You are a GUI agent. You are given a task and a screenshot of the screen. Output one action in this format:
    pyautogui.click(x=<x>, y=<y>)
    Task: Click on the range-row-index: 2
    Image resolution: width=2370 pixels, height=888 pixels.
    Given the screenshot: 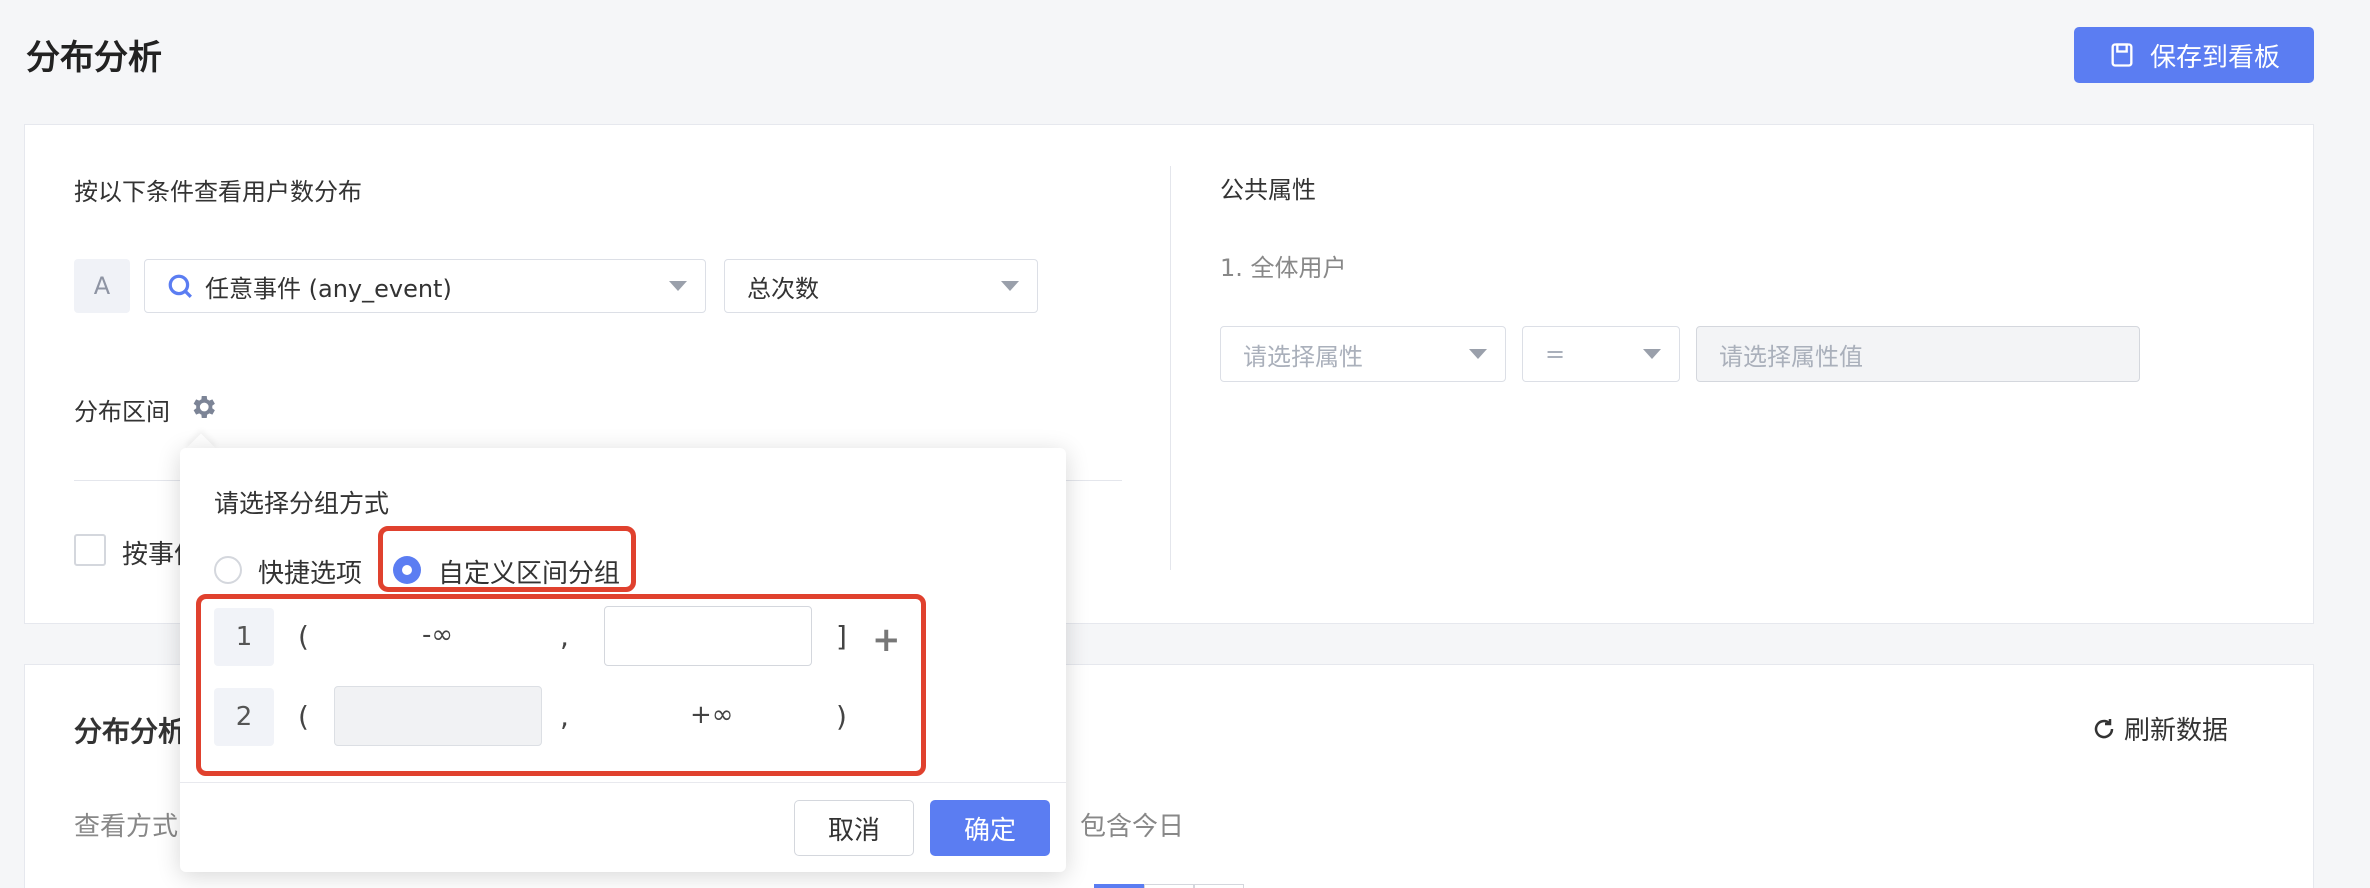 What is the action you would take?
    pyautogui.click(x=244, y=717)
    